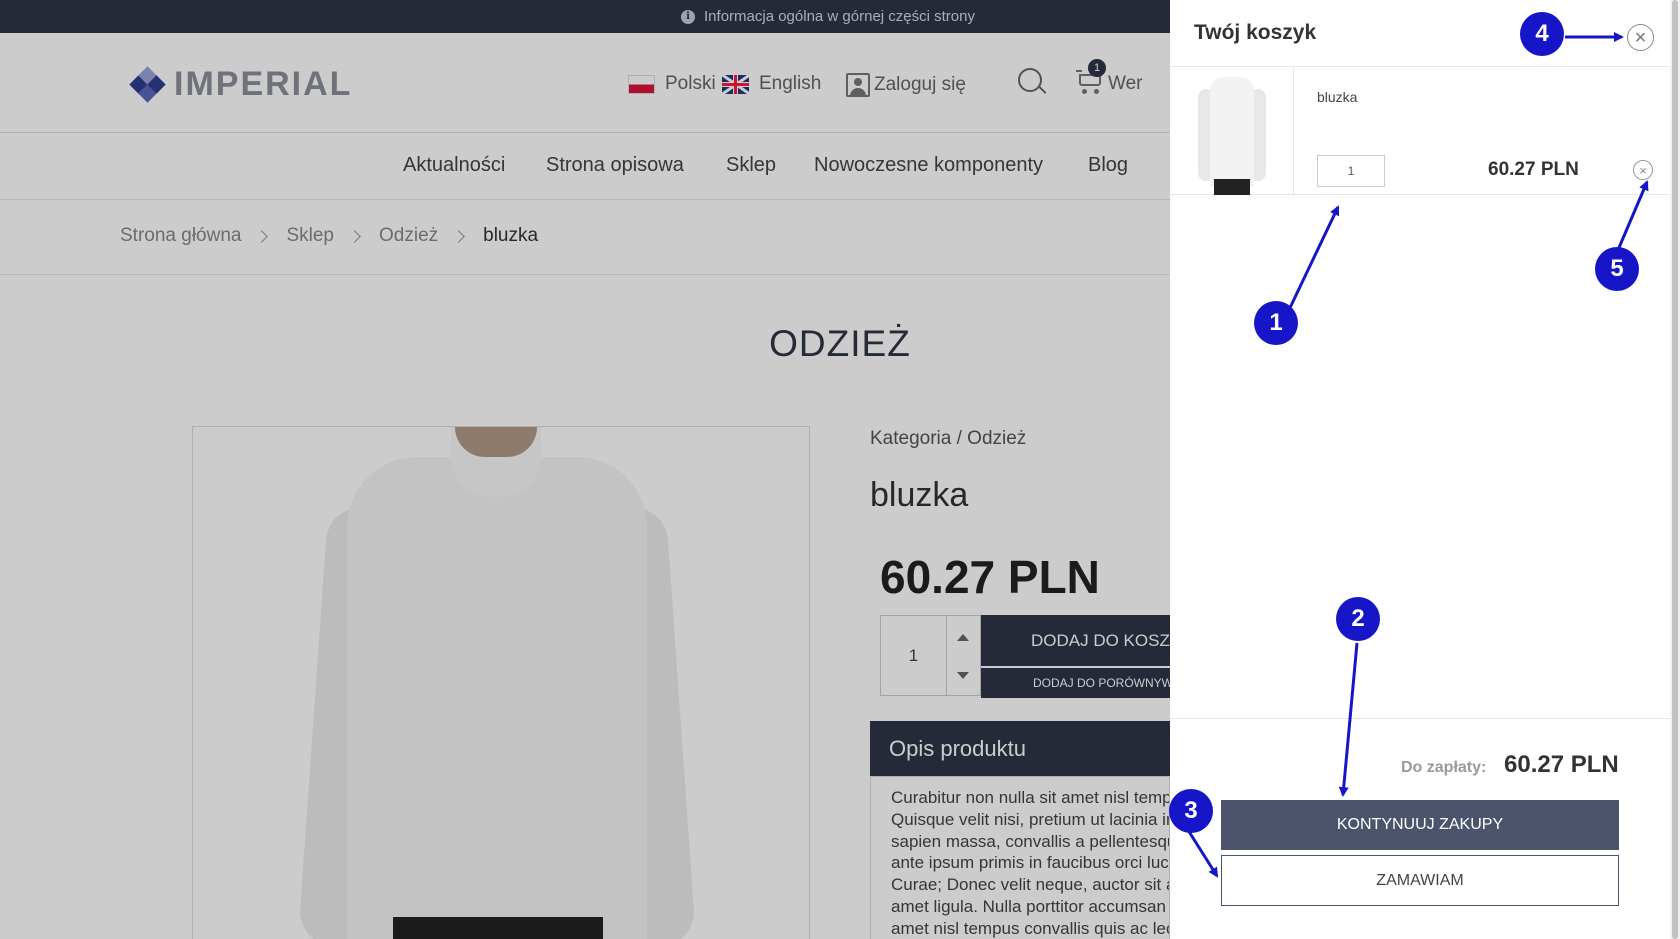  I want to click on close-icon: ×, so click(1640, 37).